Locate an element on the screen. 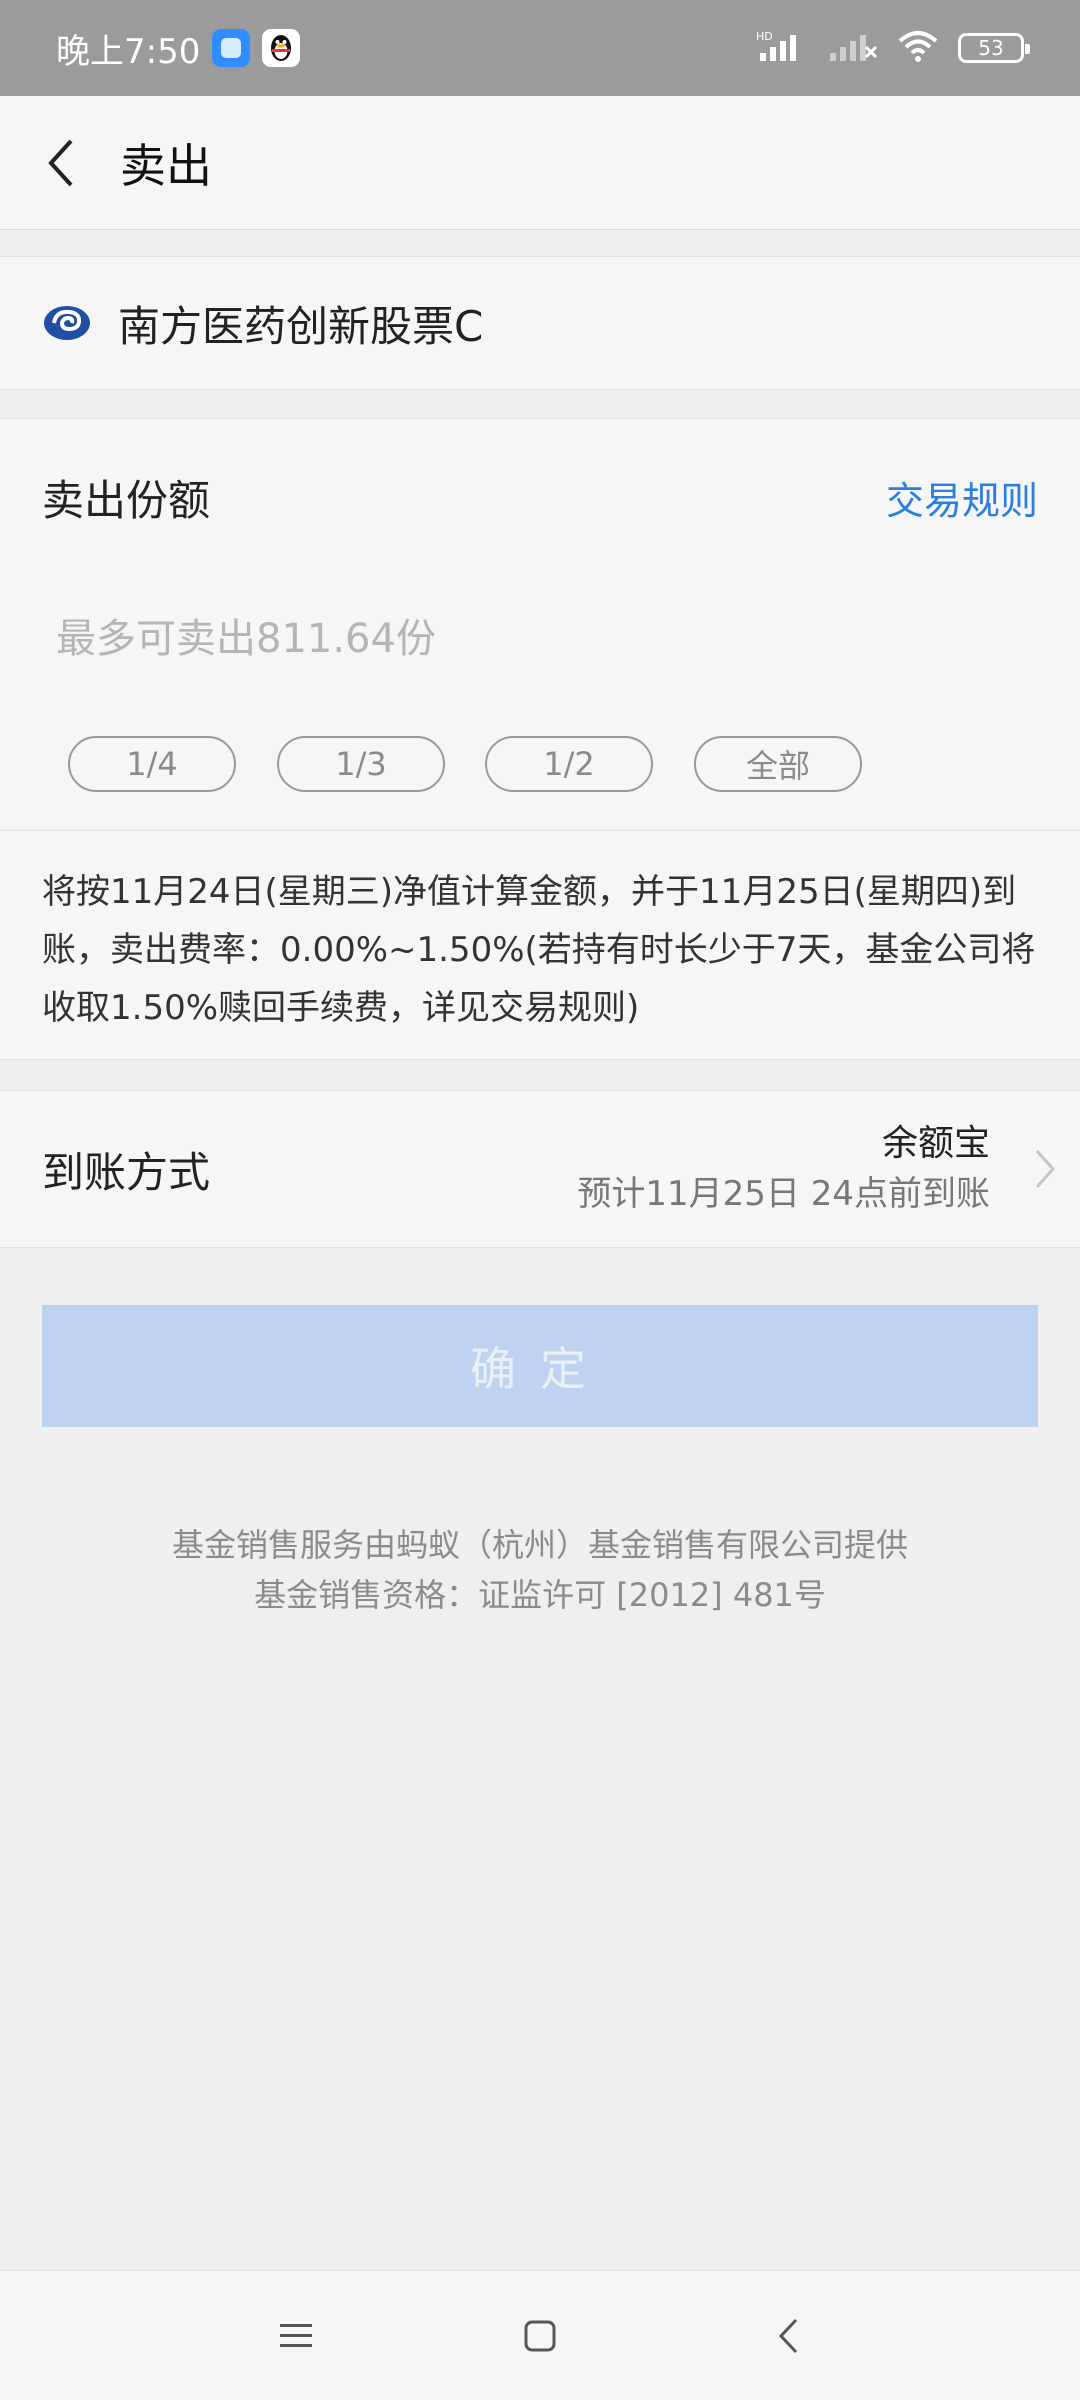 The height and width of the screenshot is (2400, 1080). arrival-method-value: 余额宝 is located at coordinates (935, 1143).